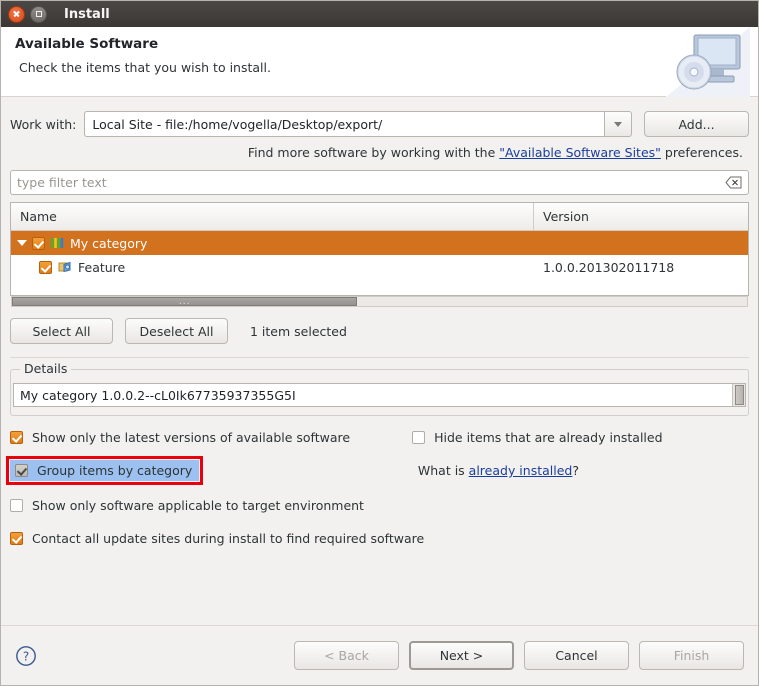 The width and height of the screenshot is (759, 686). What do you see at coordinates (158, 395) in the screenshot?
I see `details-text: My category 1.0.0.2--cL0Ik67735937355G5I` at bounding box center [158, 395].